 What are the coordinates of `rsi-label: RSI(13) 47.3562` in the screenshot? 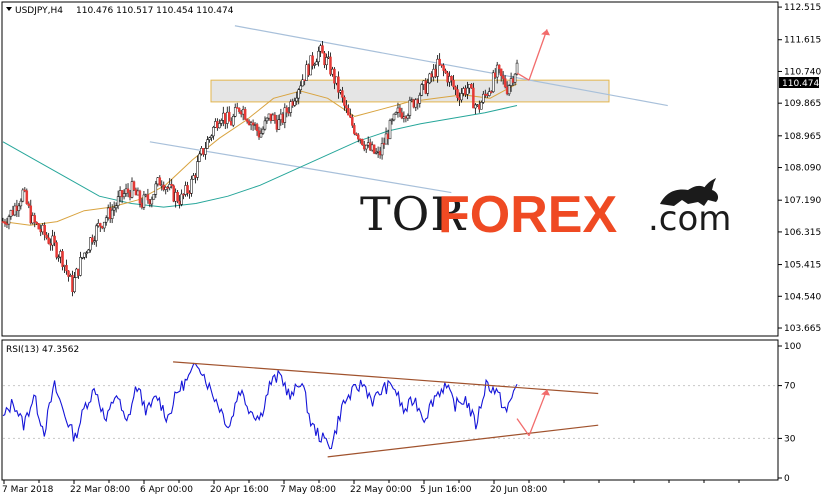 It's located at (42, 350).